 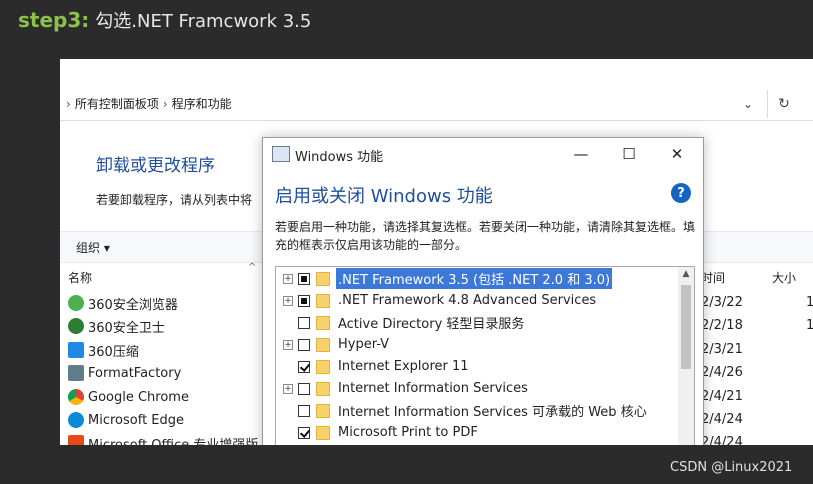 What do you see at coordinates (722, 349) in the screenshot?
I see `program-date: 2/3/21` at bounding box center [722, 349].